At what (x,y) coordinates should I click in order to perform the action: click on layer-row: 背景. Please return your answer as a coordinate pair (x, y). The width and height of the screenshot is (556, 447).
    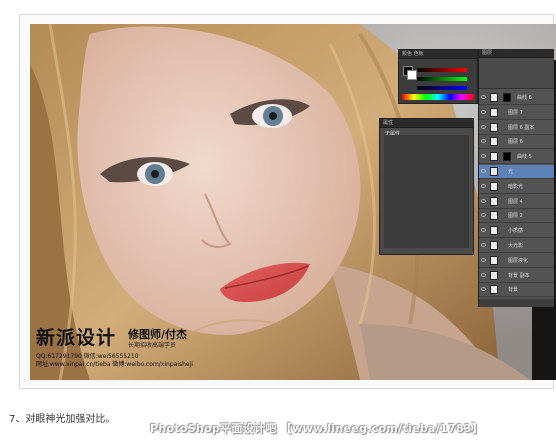
    Looking at the image, I should click on (516, 290).